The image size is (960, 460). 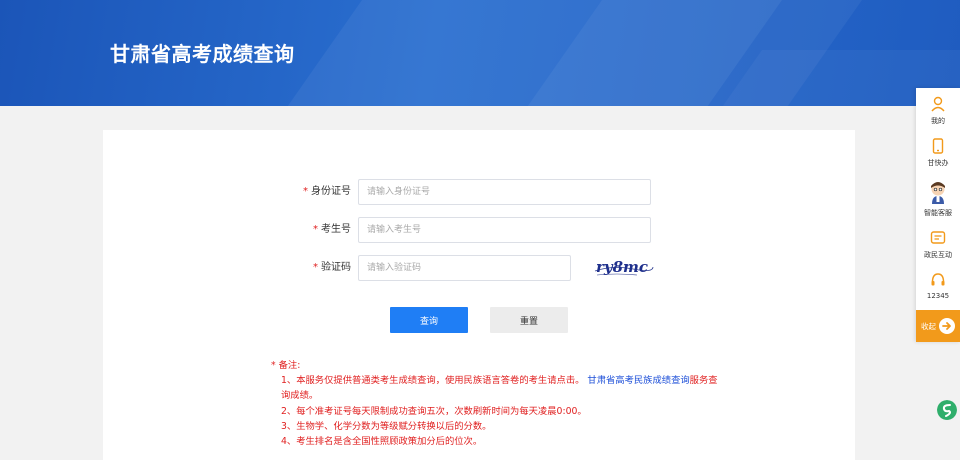 I want to click on user-icon, so click(x=938, y=104).